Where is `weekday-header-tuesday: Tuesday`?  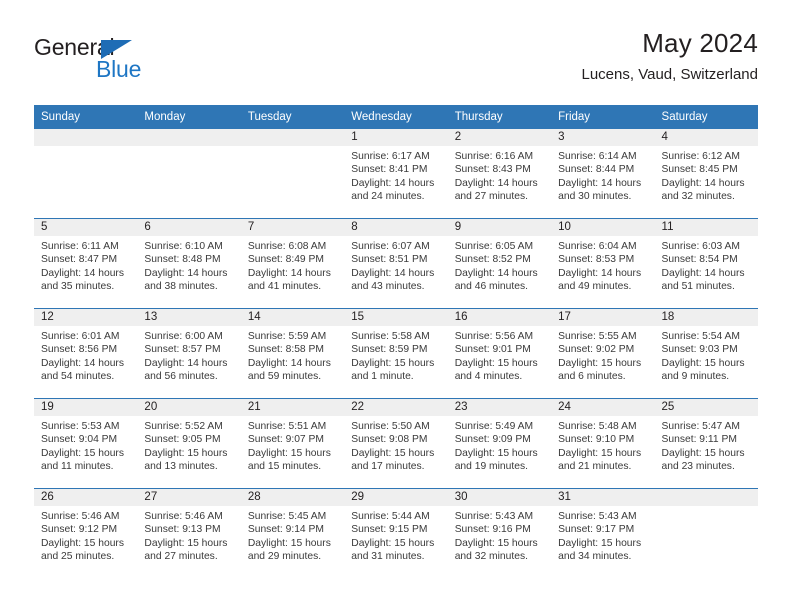
weekday-header-tuesday: Tuesday is located at coordinates (269, 117).